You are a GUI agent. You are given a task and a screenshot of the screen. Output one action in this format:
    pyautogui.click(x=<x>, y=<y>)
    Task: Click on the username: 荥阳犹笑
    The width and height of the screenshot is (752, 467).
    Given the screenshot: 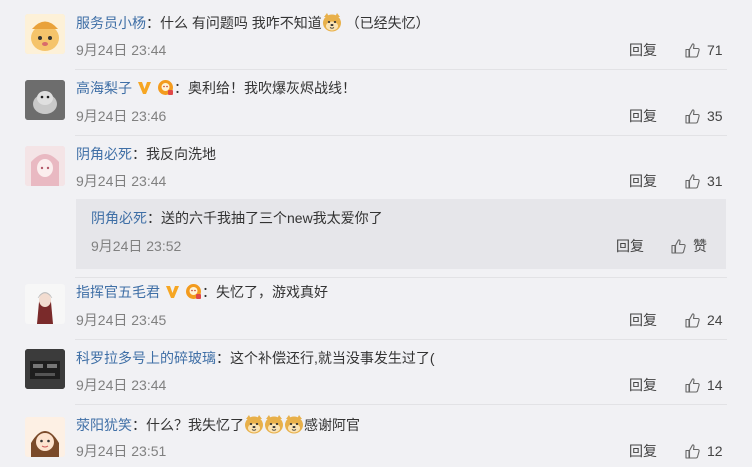 What is the action you would take?
    pyautogui.click(x=104, y=425)
    